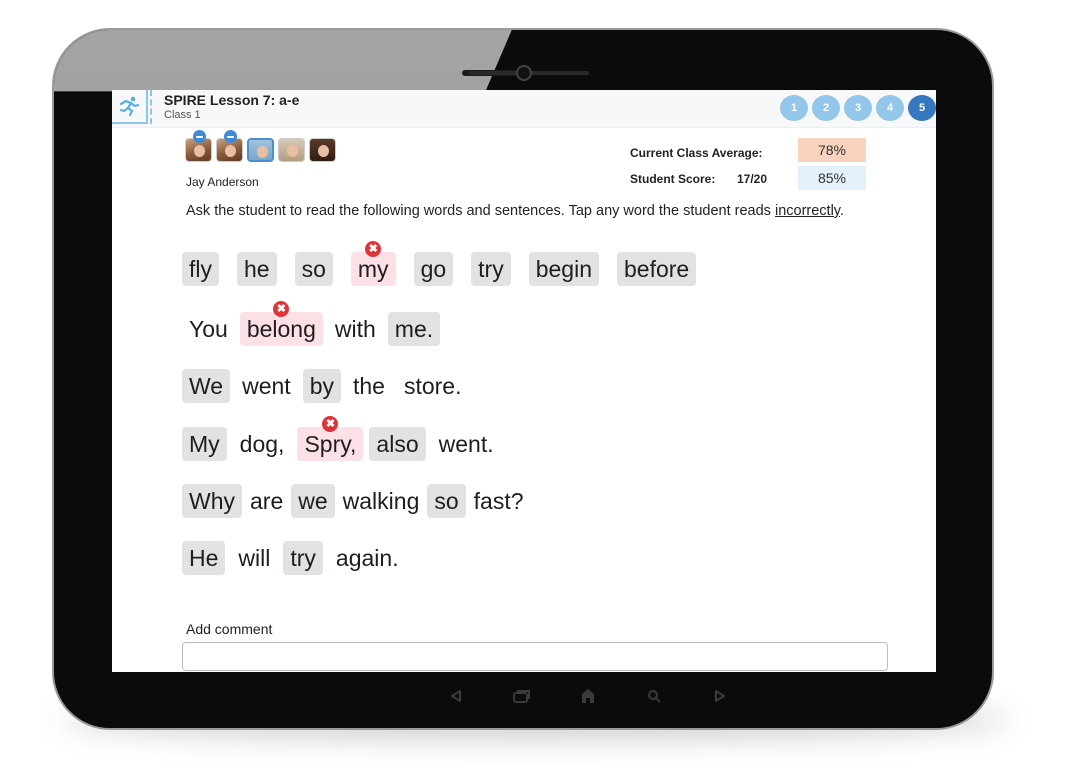 Image resolution: width=1070 pixels, height=770 pixels. I want to click on word-text: try, so click(303, 558).